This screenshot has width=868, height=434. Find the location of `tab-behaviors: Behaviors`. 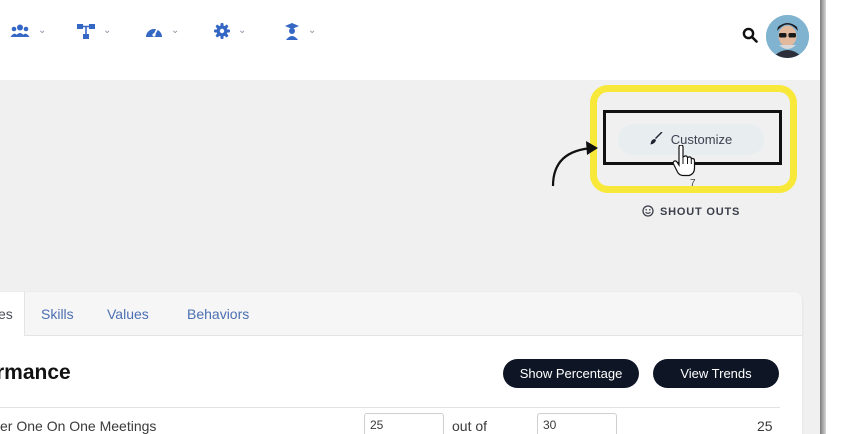

tab-behaviors: Behaviors is located at coordinates (218, 314).